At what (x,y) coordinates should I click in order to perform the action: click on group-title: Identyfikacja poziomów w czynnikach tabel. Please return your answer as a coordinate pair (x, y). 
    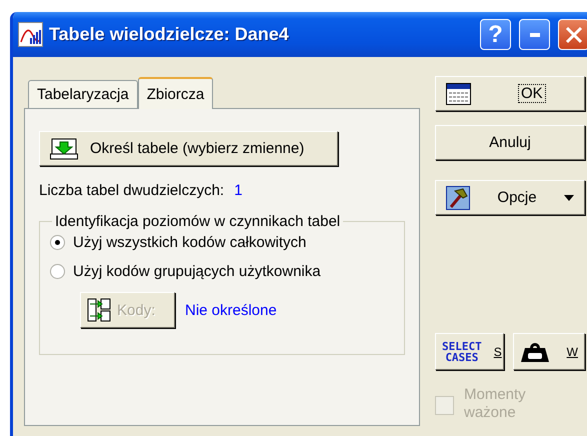
    Looking at the image, I should click on (198, 221).